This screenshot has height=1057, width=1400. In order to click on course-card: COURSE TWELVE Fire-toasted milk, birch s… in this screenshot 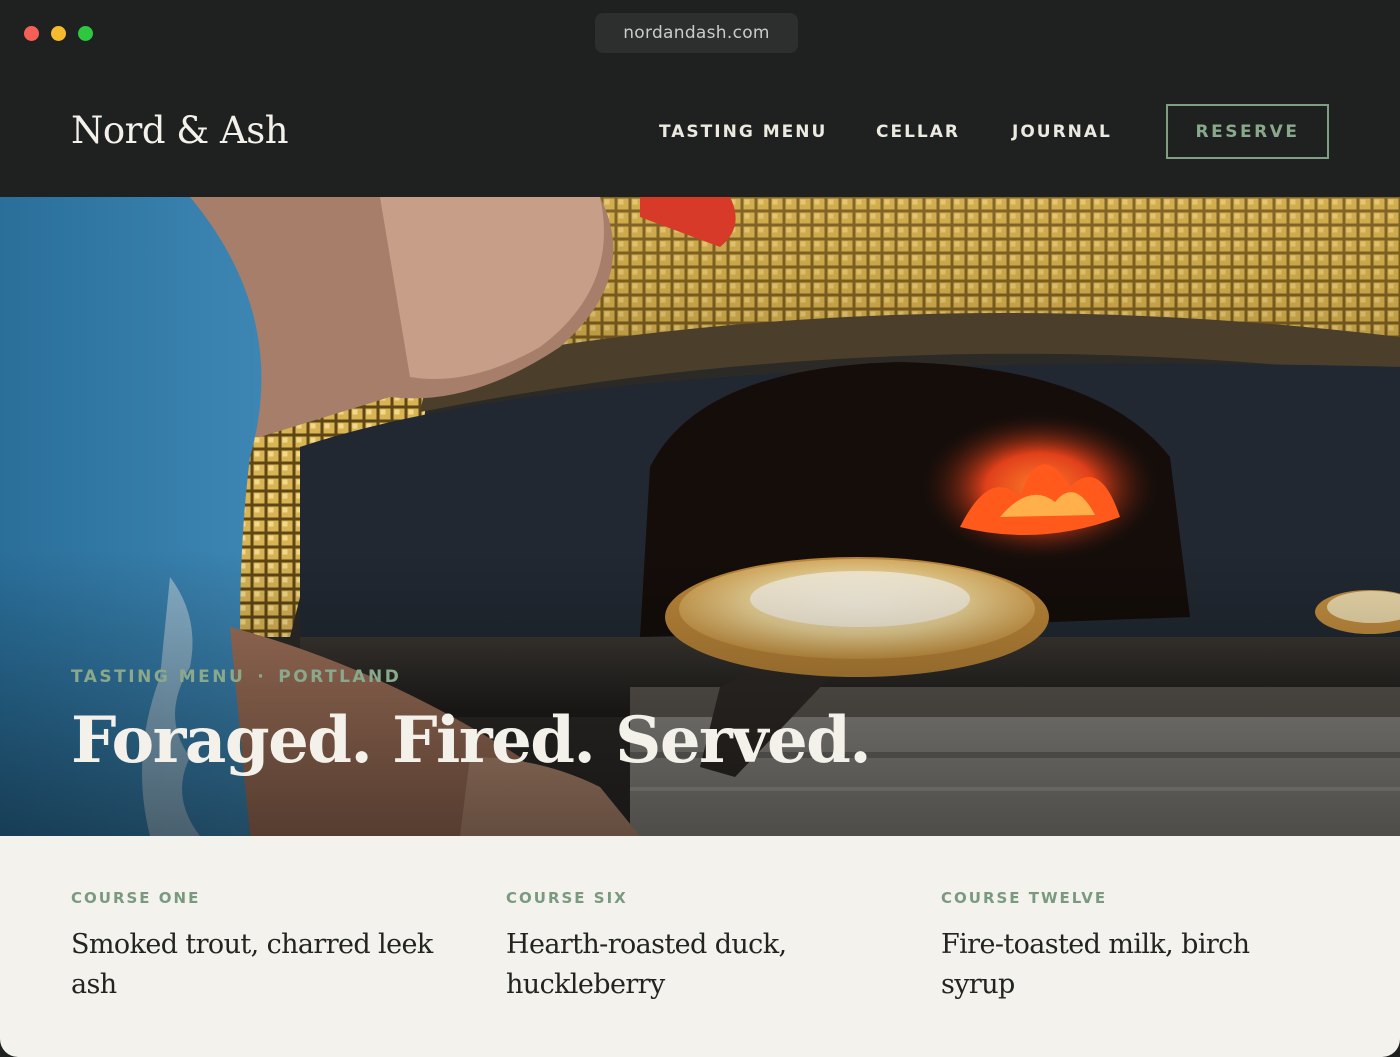, I will do `click(1136, 947)`.